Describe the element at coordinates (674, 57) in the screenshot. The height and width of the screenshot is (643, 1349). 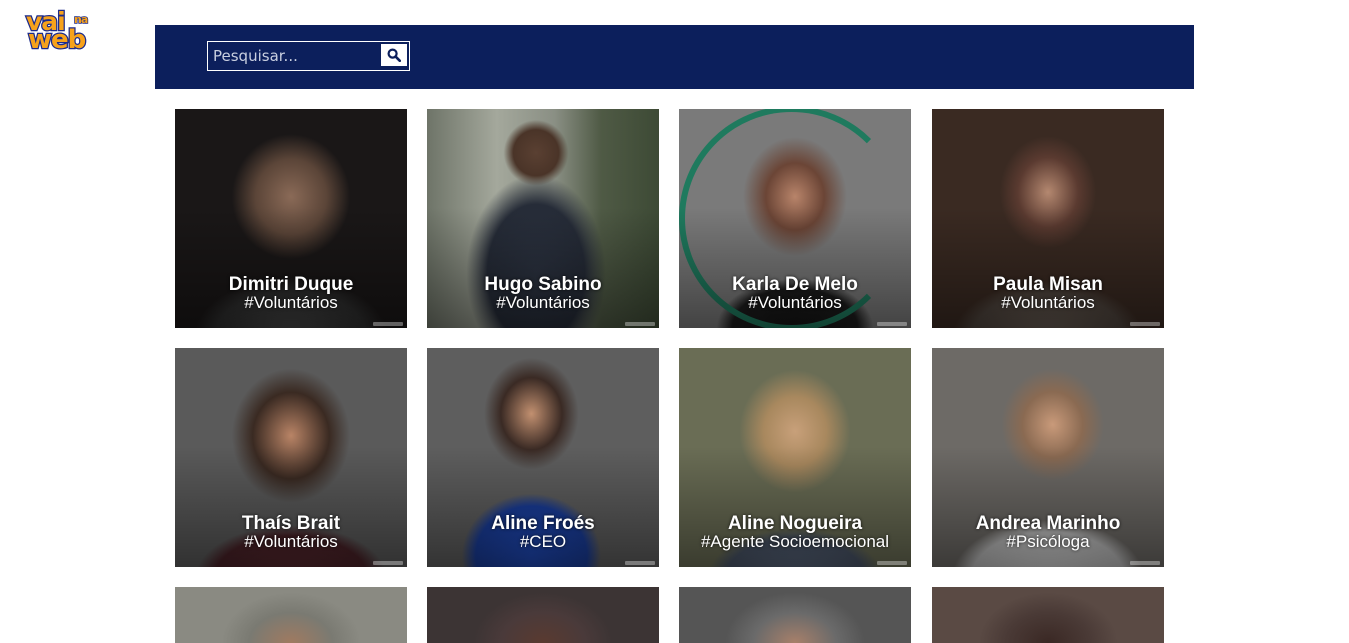
I see `header-bar` at that location.